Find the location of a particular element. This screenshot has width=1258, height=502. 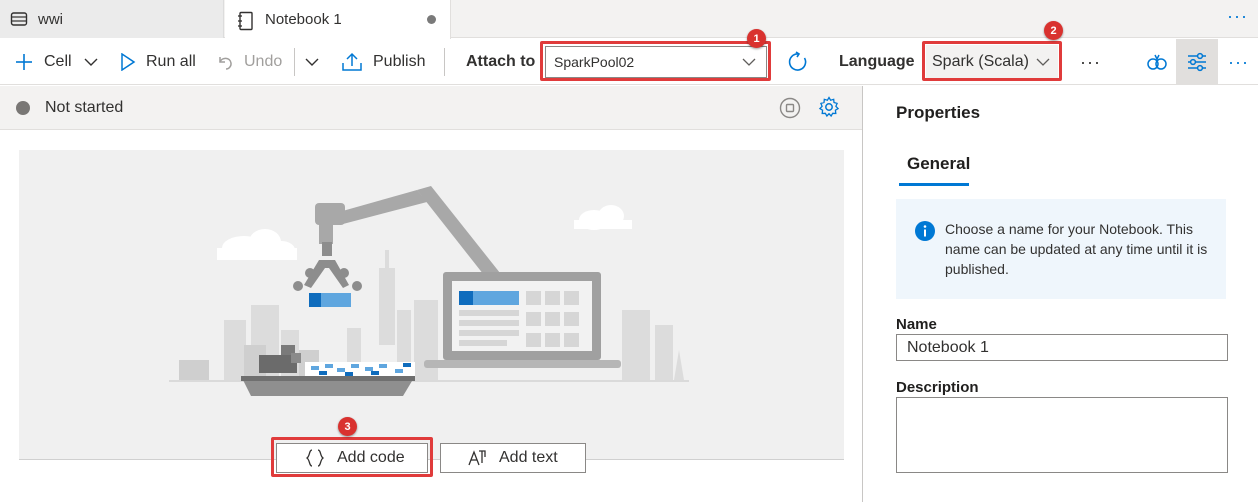

add-code-button: Add code is located at coordinates (352, 458).